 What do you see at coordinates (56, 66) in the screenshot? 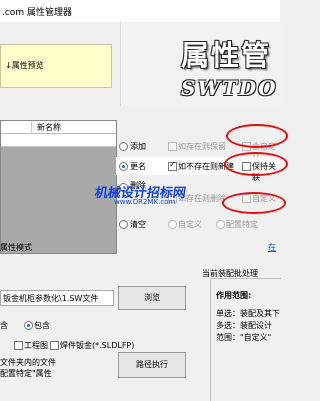
I see `property-preview-banner: ↓属性预览` at bounding box center [56, 66].